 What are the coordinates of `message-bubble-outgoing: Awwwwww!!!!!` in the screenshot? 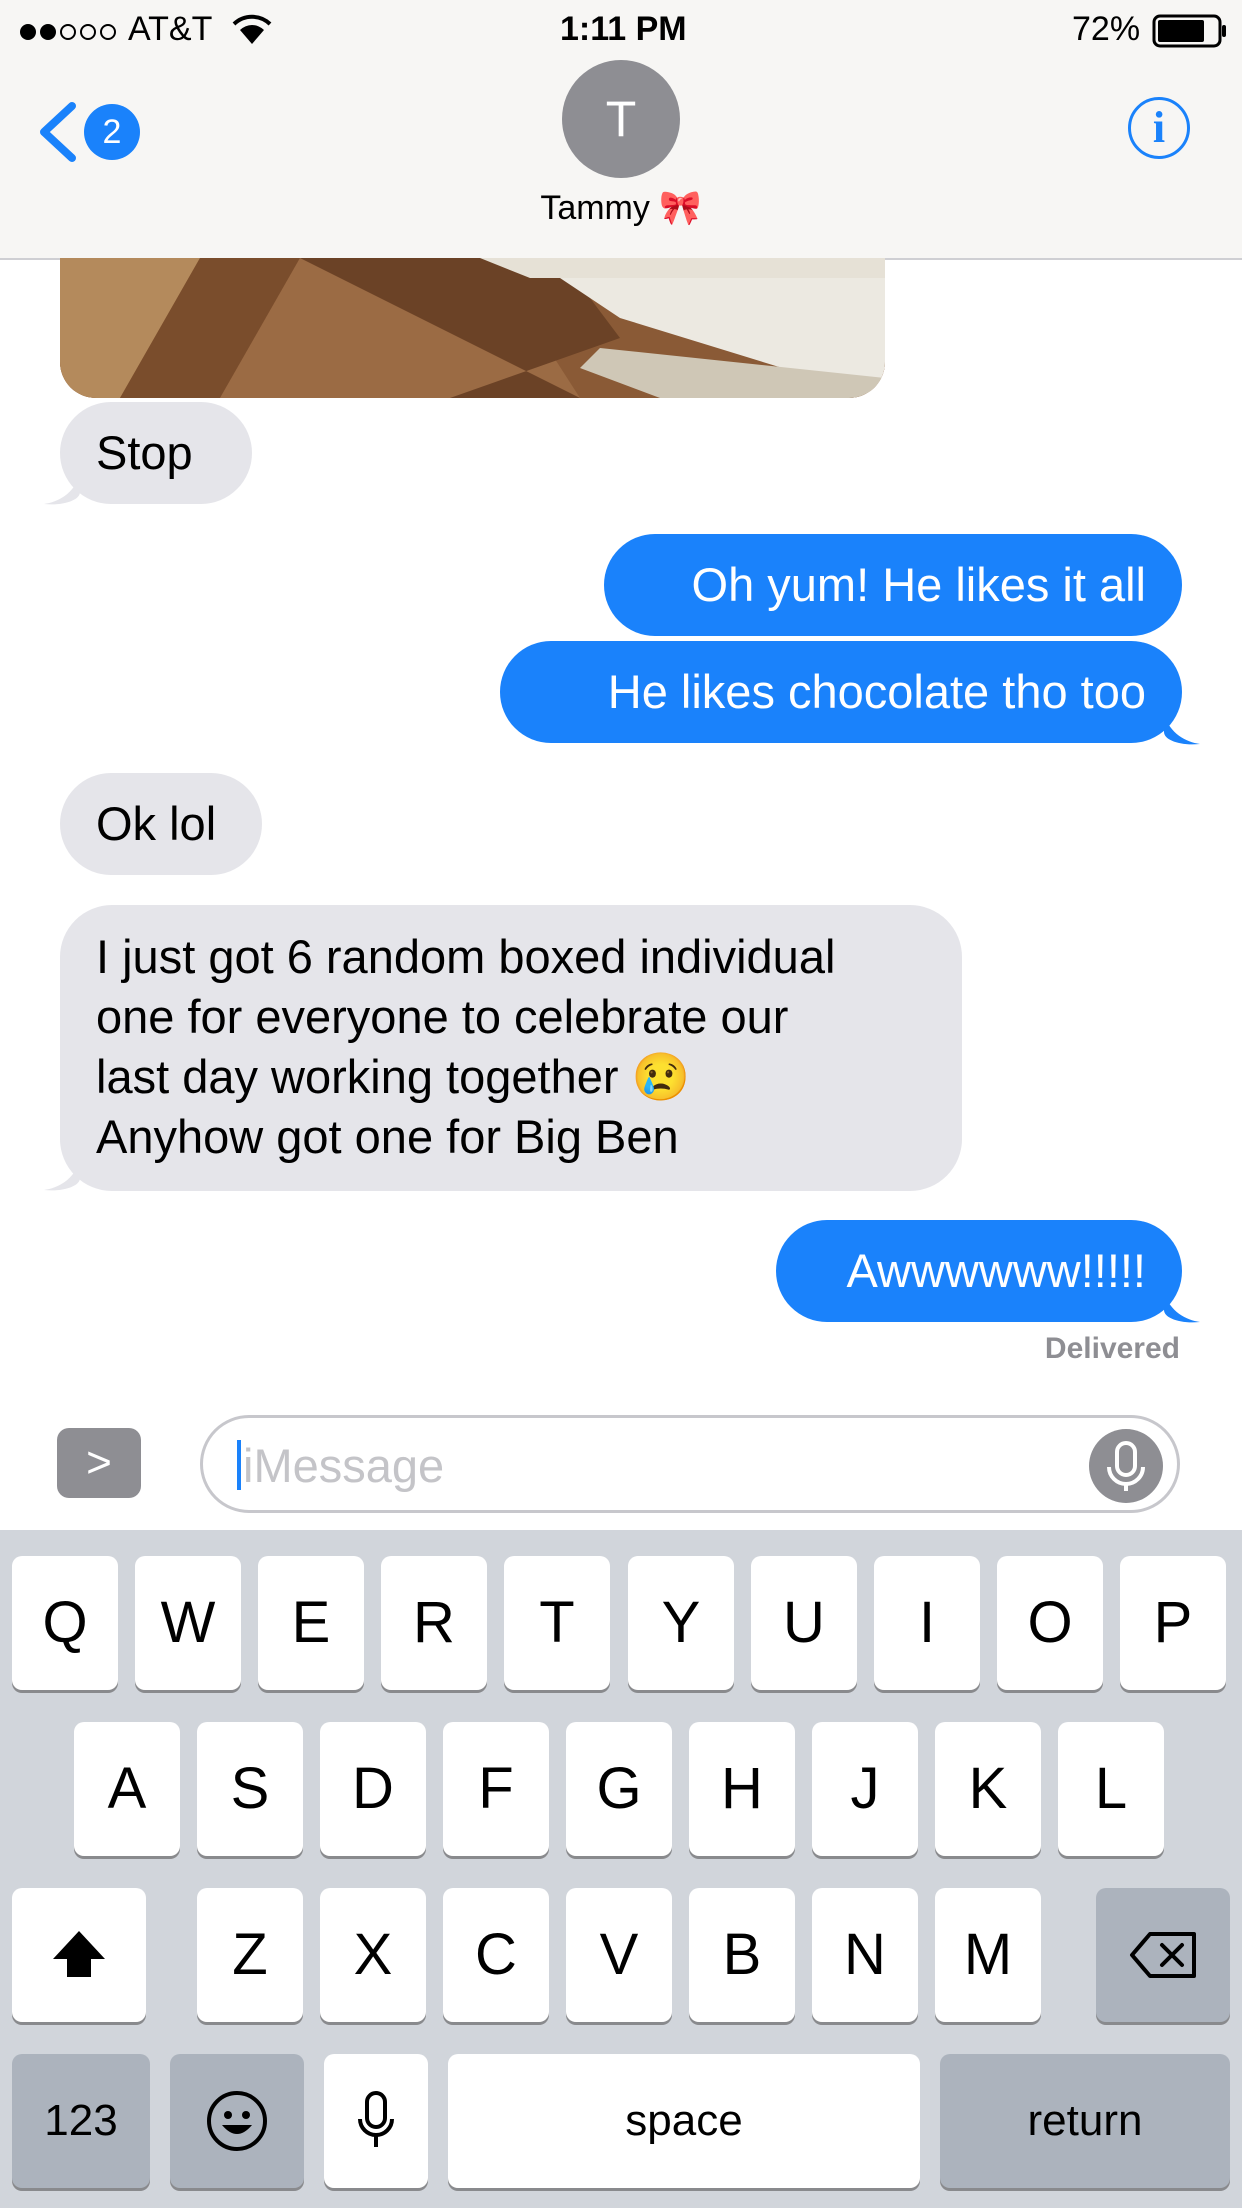 It's located at (979, 1271).